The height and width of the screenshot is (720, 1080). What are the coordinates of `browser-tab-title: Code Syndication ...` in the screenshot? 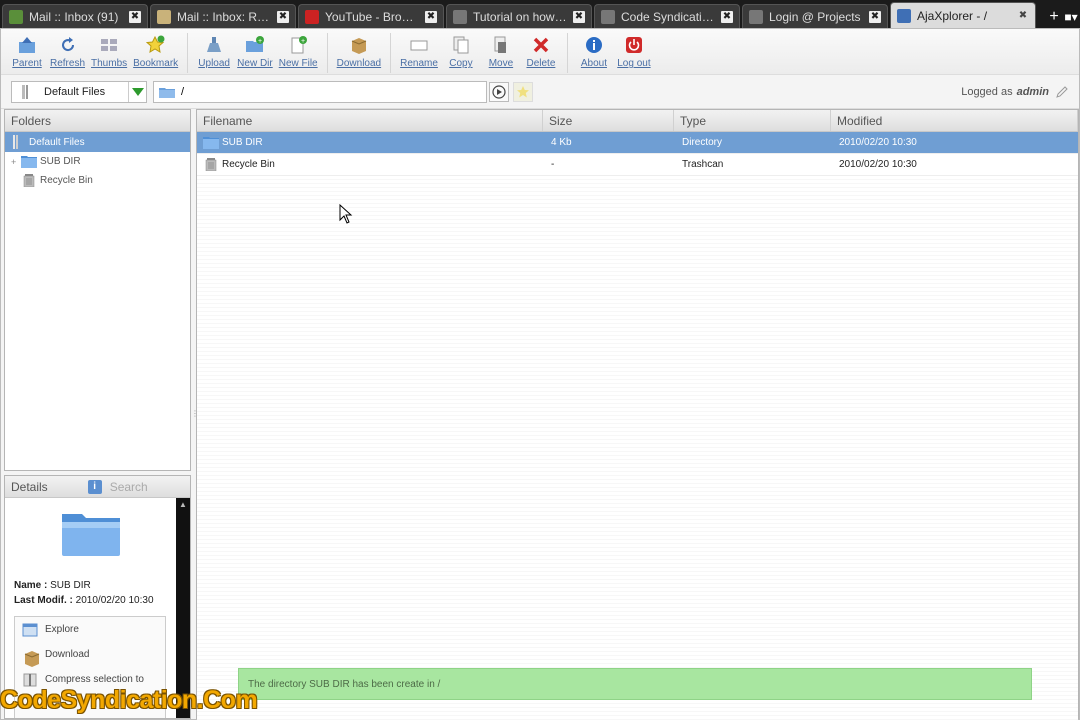 It's located at (668, 16).